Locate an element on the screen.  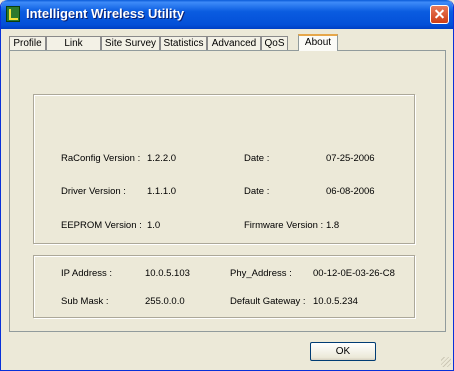
resize-grip is located at coordinates (446, 362).